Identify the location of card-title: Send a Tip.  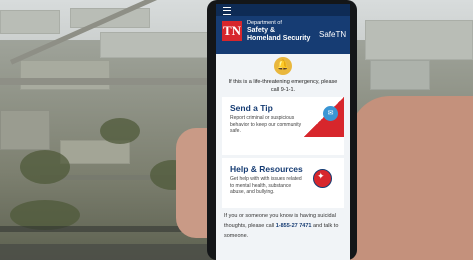
(251, 108).